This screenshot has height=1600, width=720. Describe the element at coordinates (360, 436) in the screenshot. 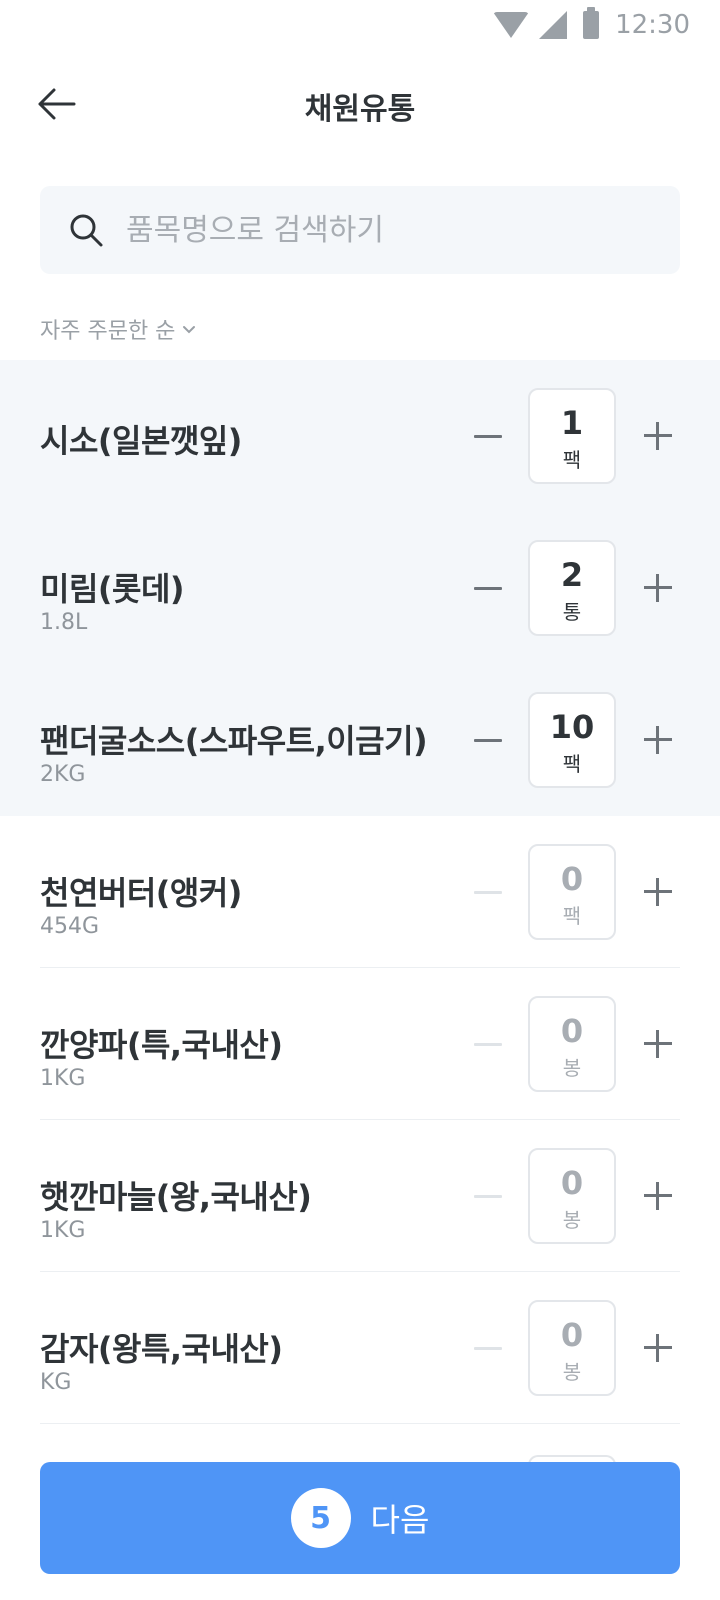

I see `list-item: 시소(일본깻잎) 1 팩` at that location.